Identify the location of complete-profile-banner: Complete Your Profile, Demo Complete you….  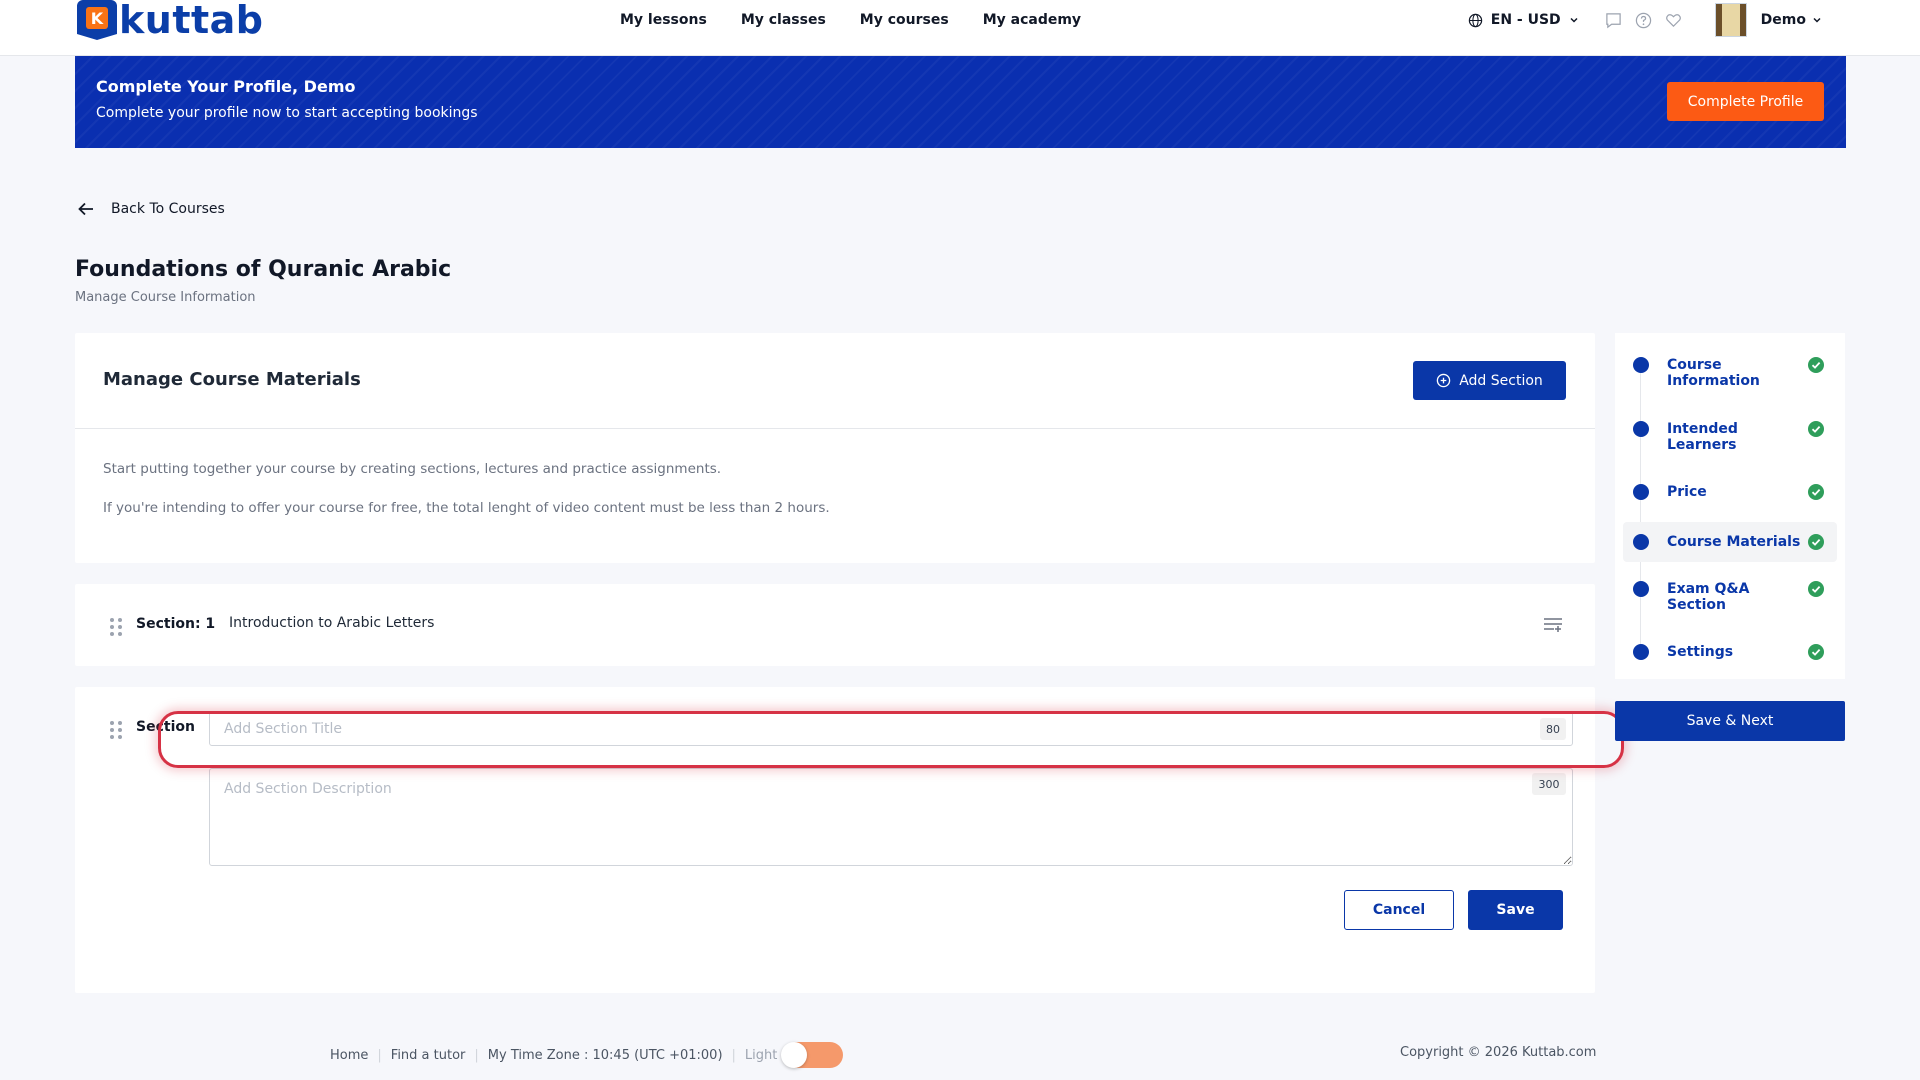
(960, 102).